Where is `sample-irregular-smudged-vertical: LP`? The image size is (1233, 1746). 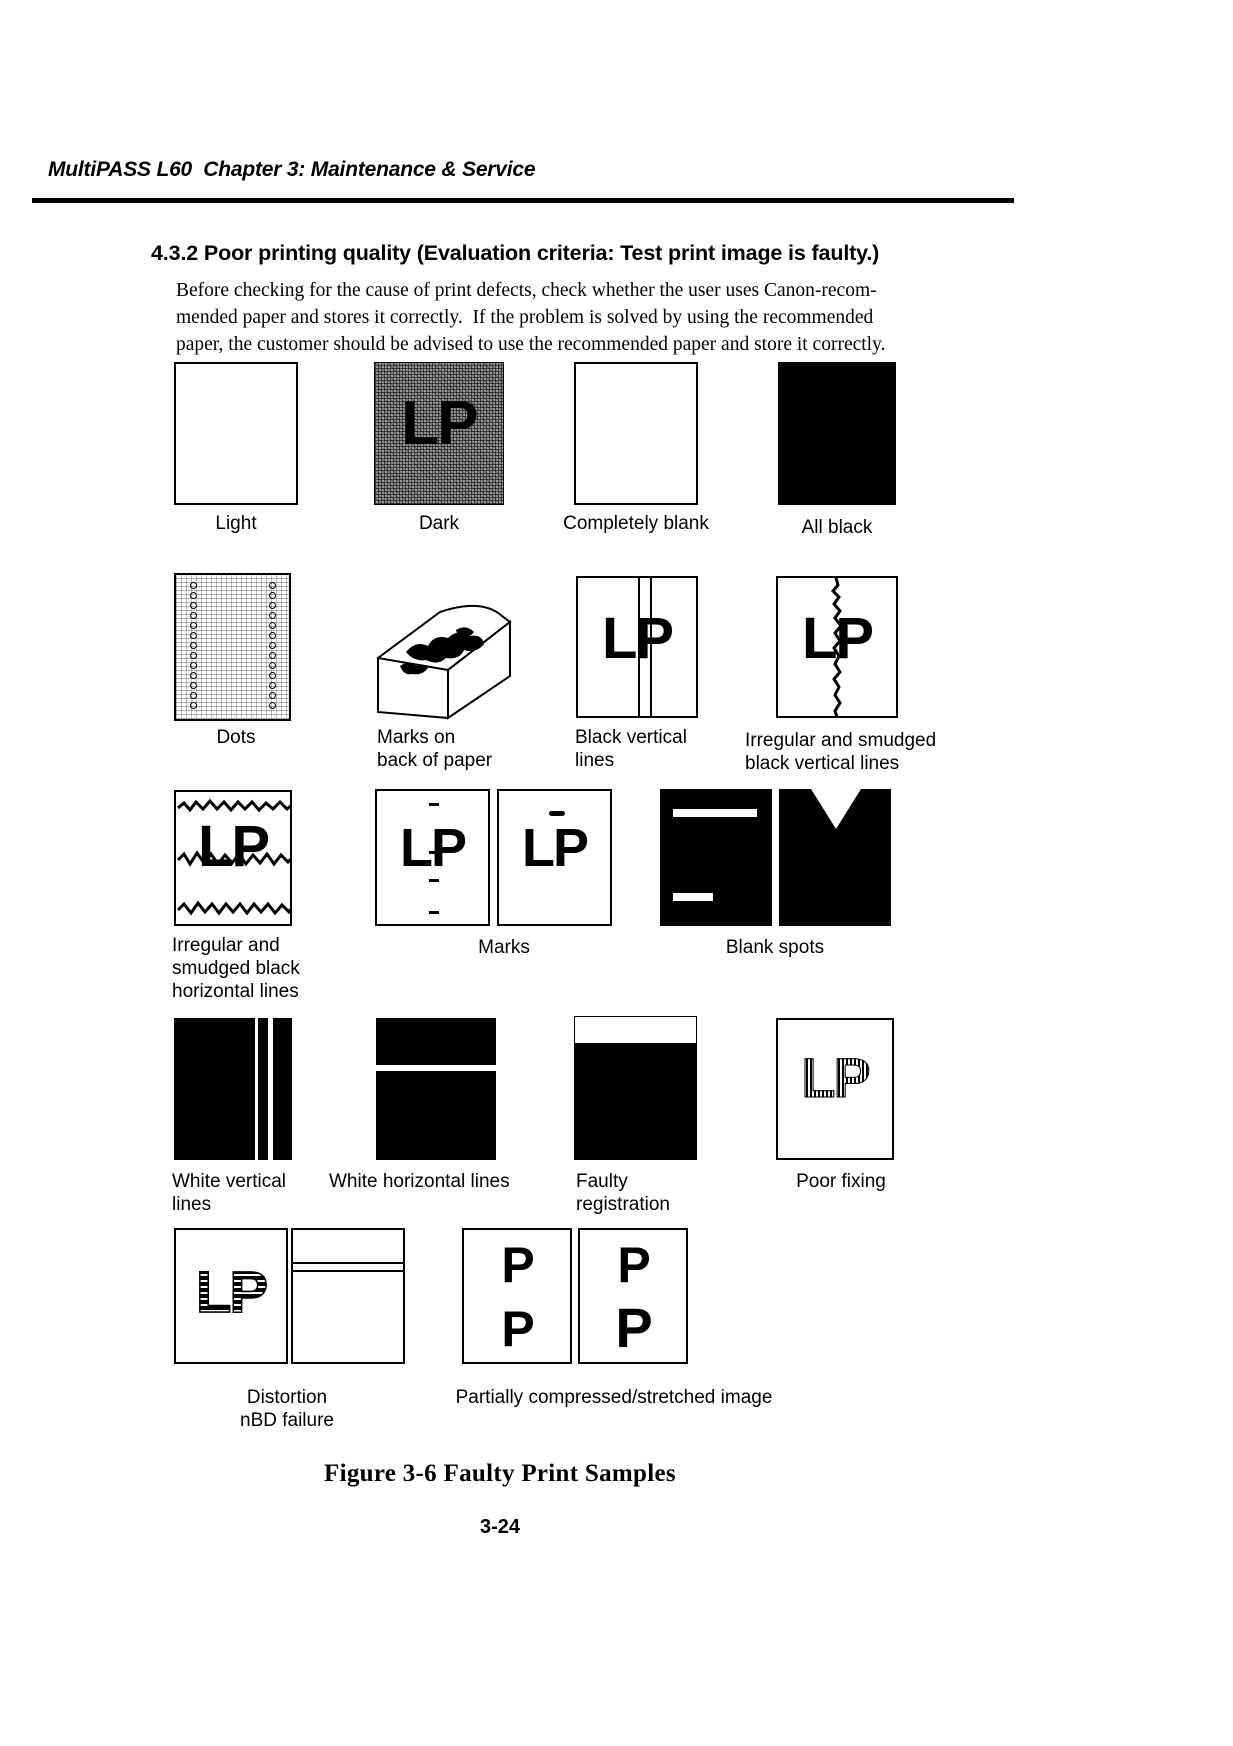 sample-irregular-smudged-vertical: LP is located at coordinates (837, 647).